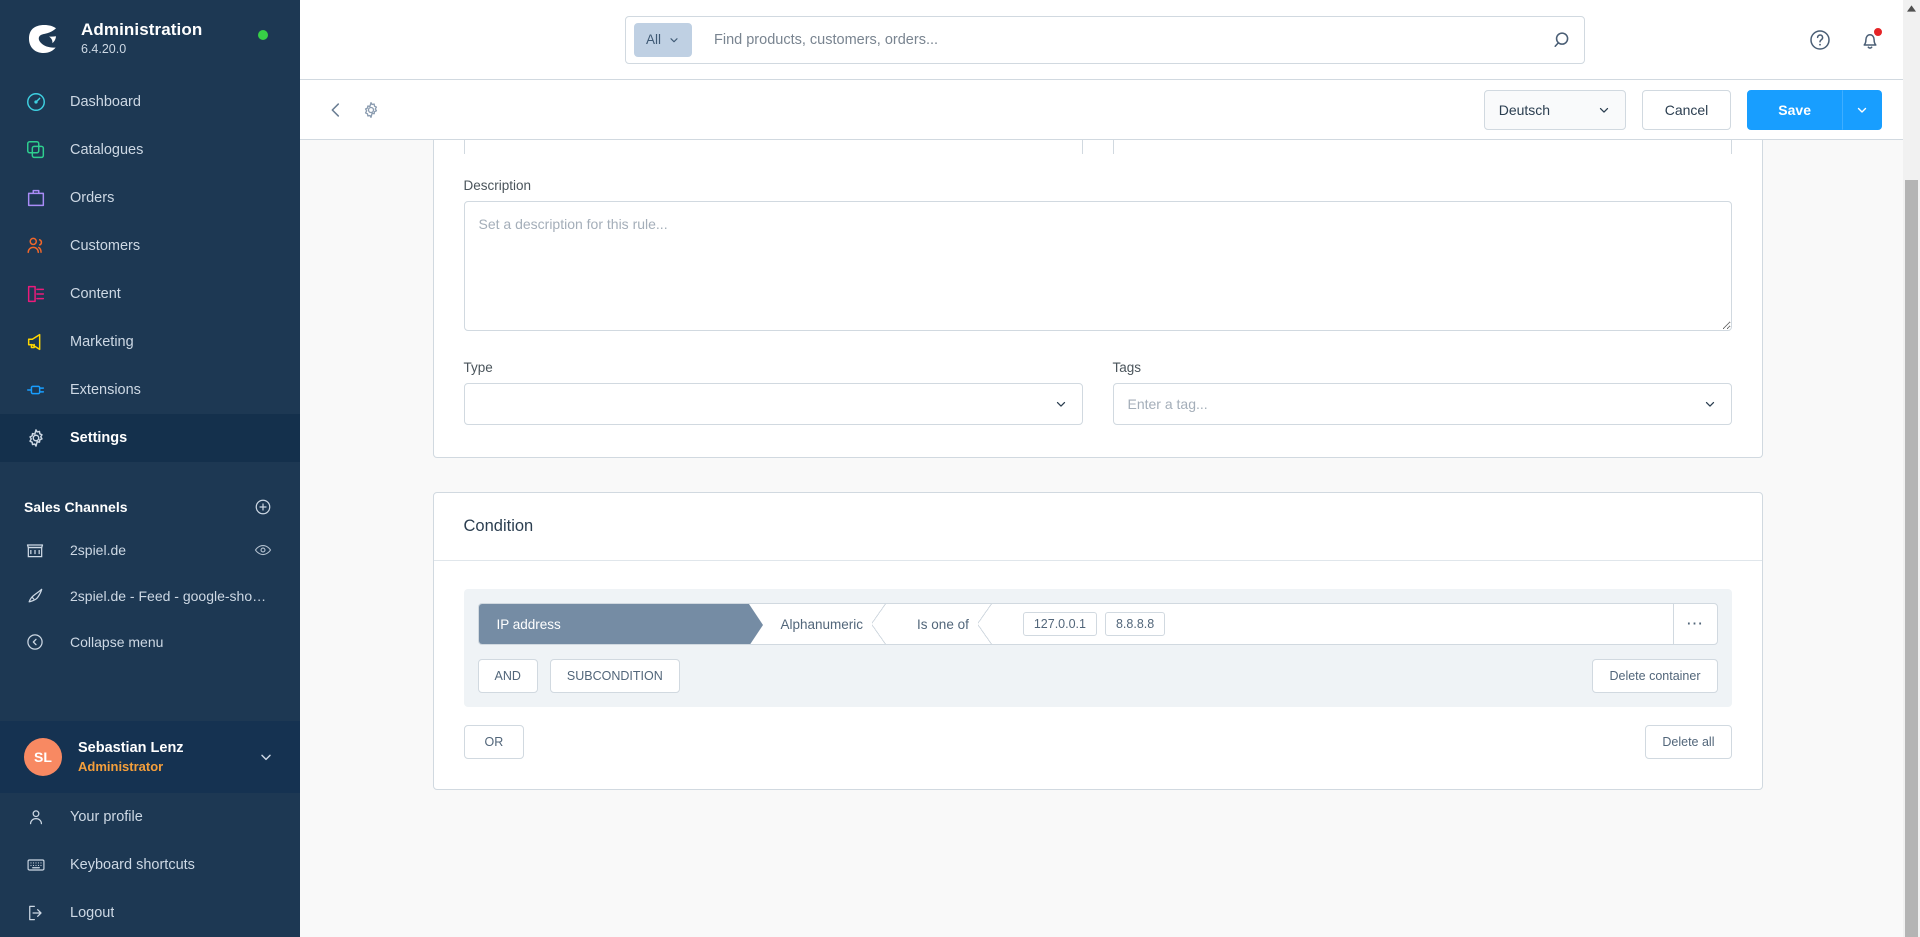  I want to click on back-chevron-left-icon, so click(336, 110).